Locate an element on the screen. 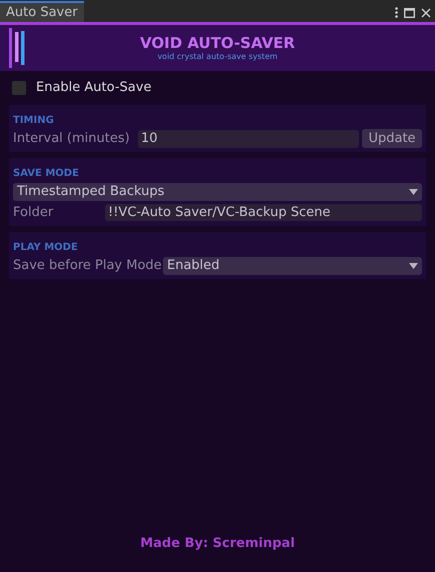  footer-credit: Made By: Screminpal is located at coordinates (217, 544).